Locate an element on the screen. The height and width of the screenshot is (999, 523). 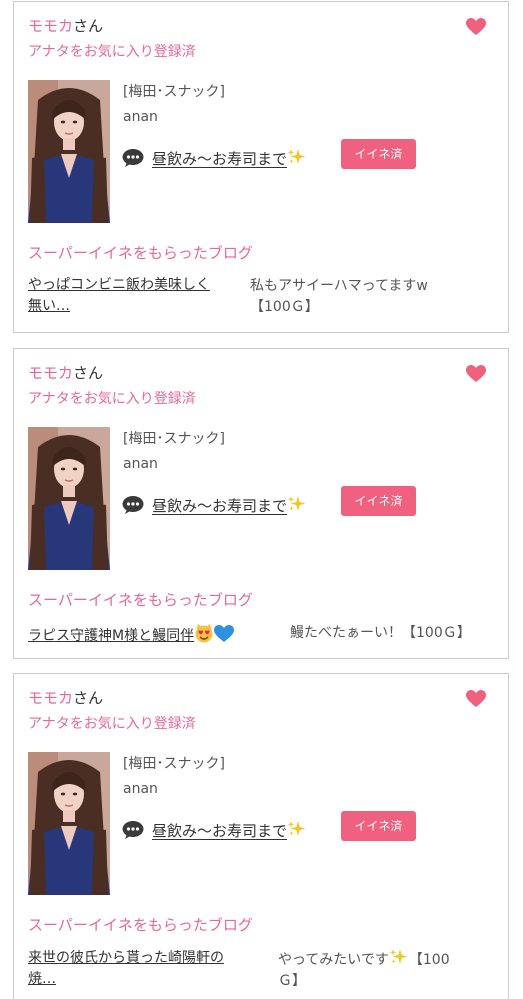
blog-link-line: やっぱコンビニ飯わ美味しく is located at coordinates (119, 285).